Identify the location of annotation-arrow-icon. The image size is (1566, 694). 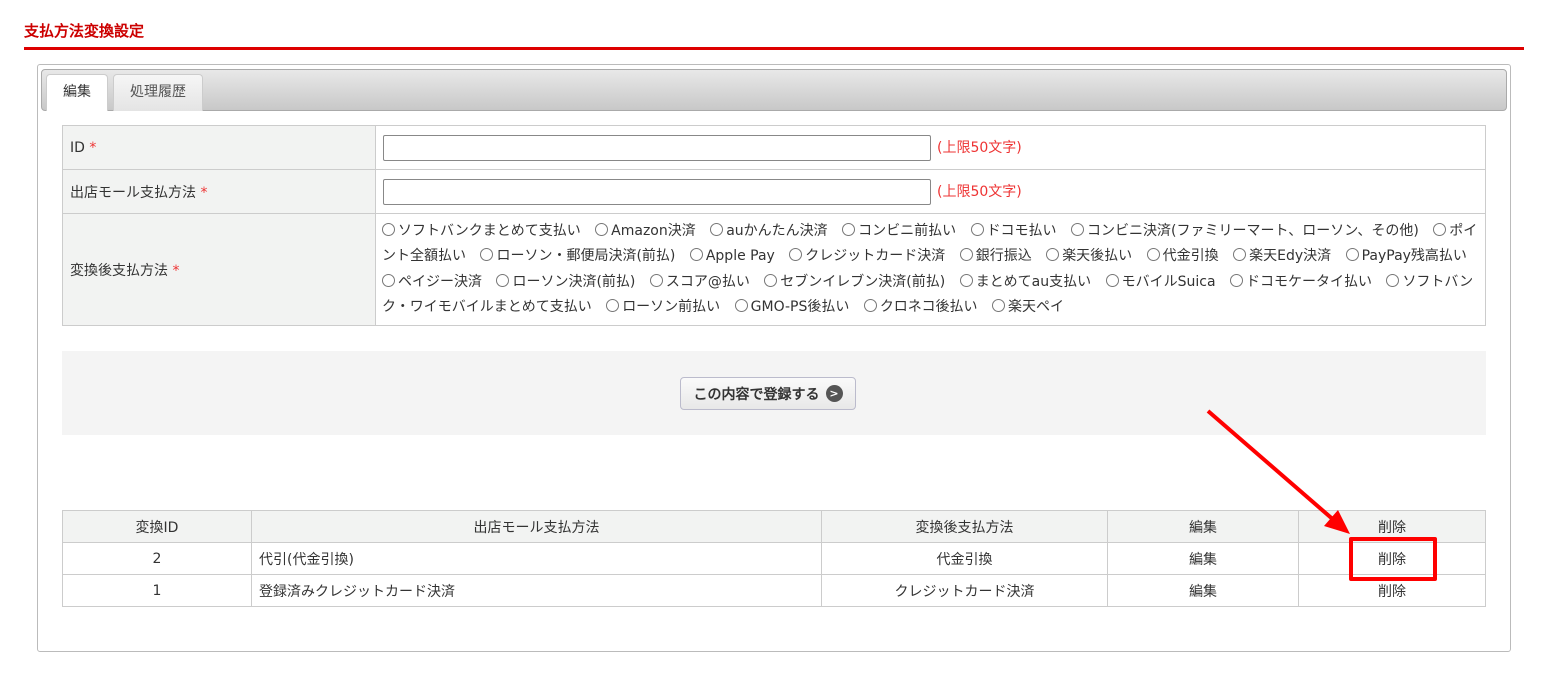
(1278, 471).